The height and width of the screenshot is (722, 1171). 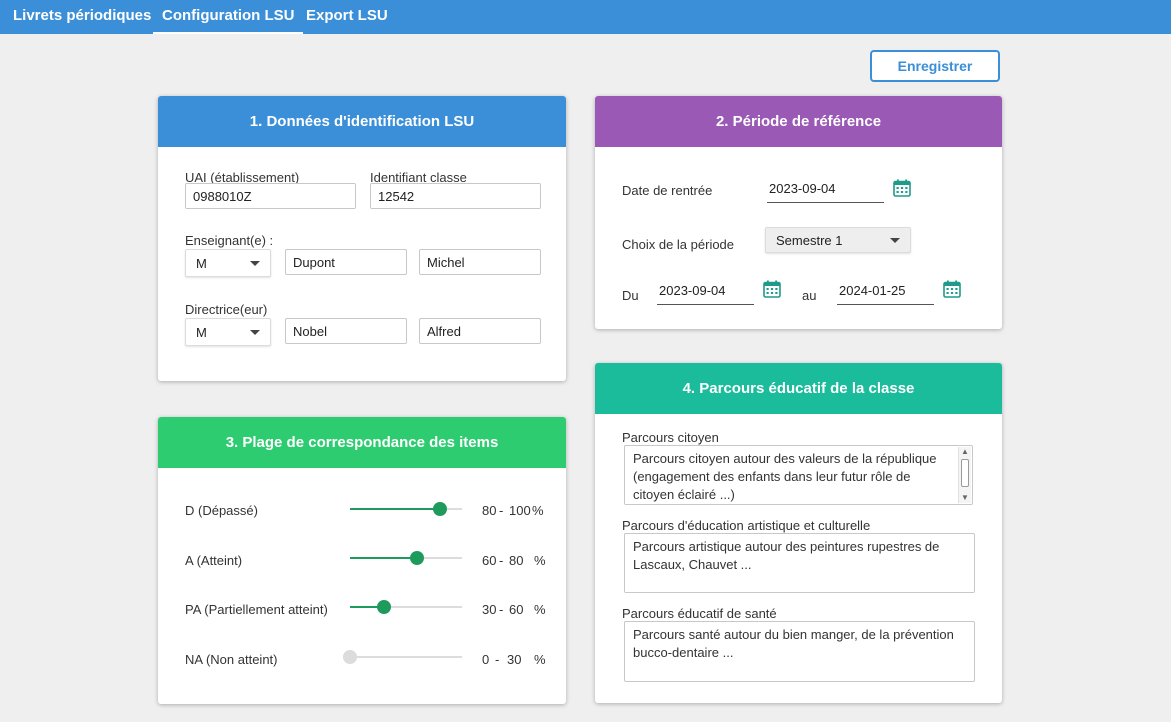 I want to click on parcours-sante-label: Parcours éducatif de santé, so click(x=699, y=613).